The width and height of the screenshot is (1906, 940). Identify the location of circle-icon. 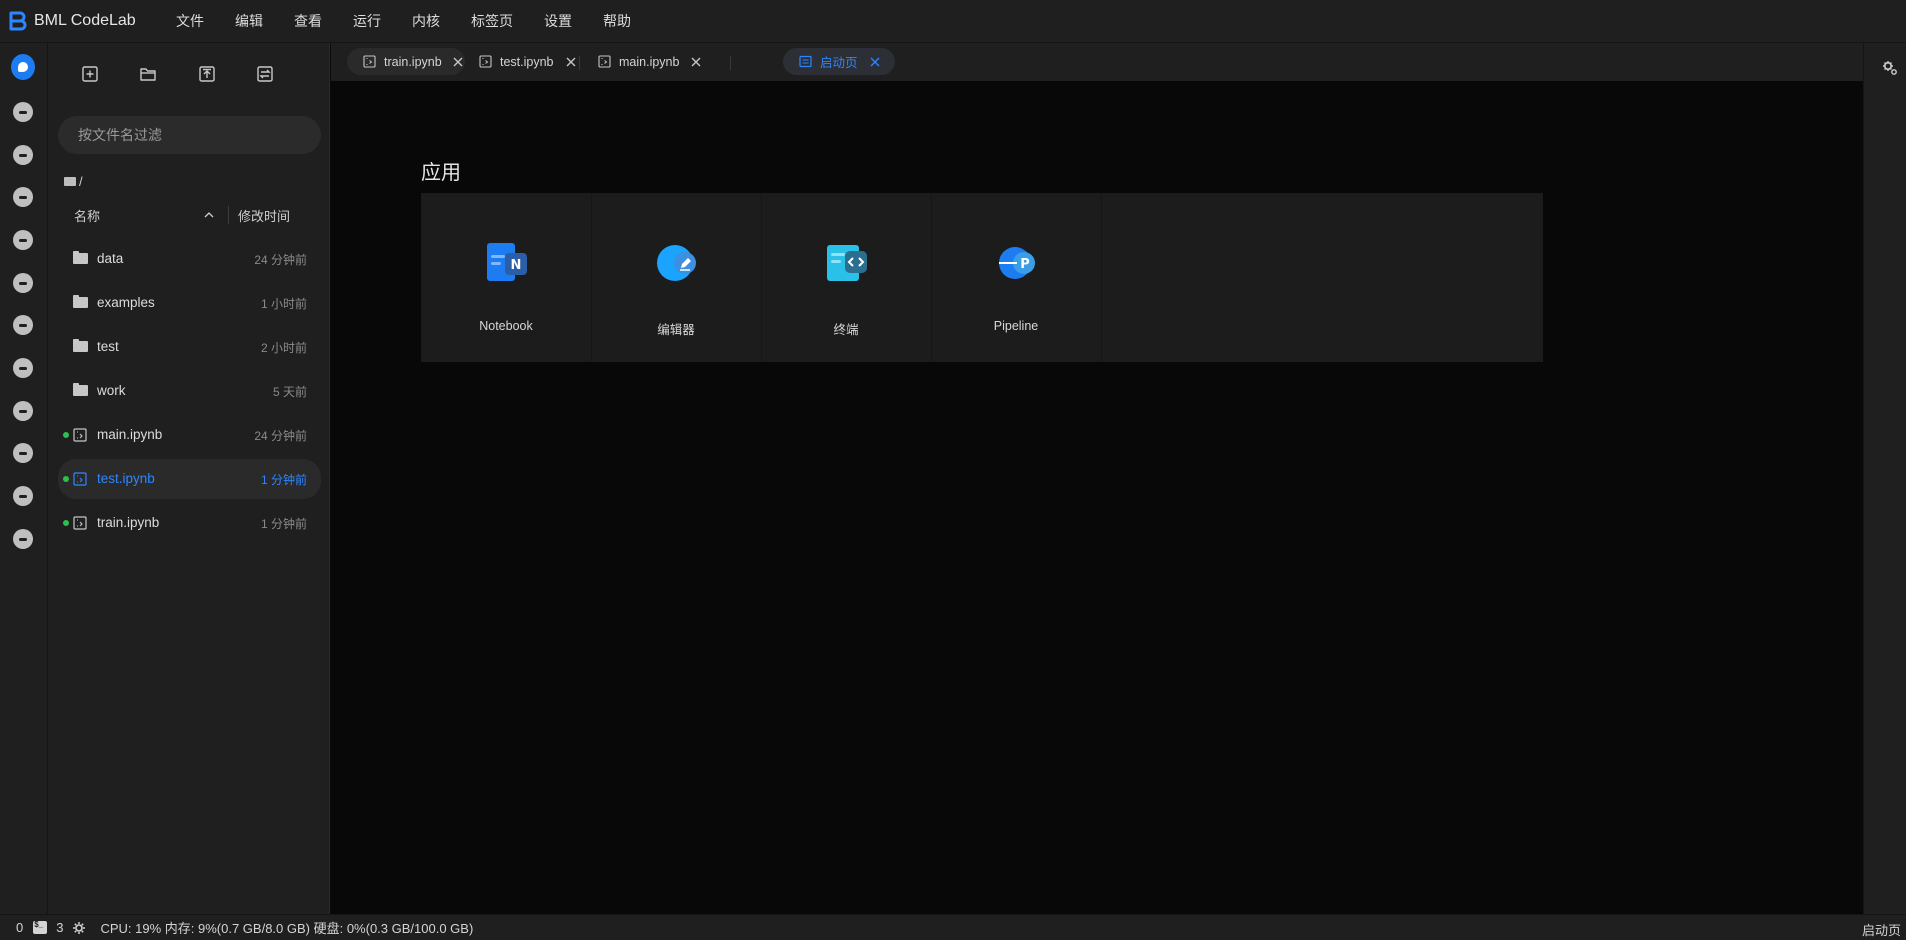
(23, 453).